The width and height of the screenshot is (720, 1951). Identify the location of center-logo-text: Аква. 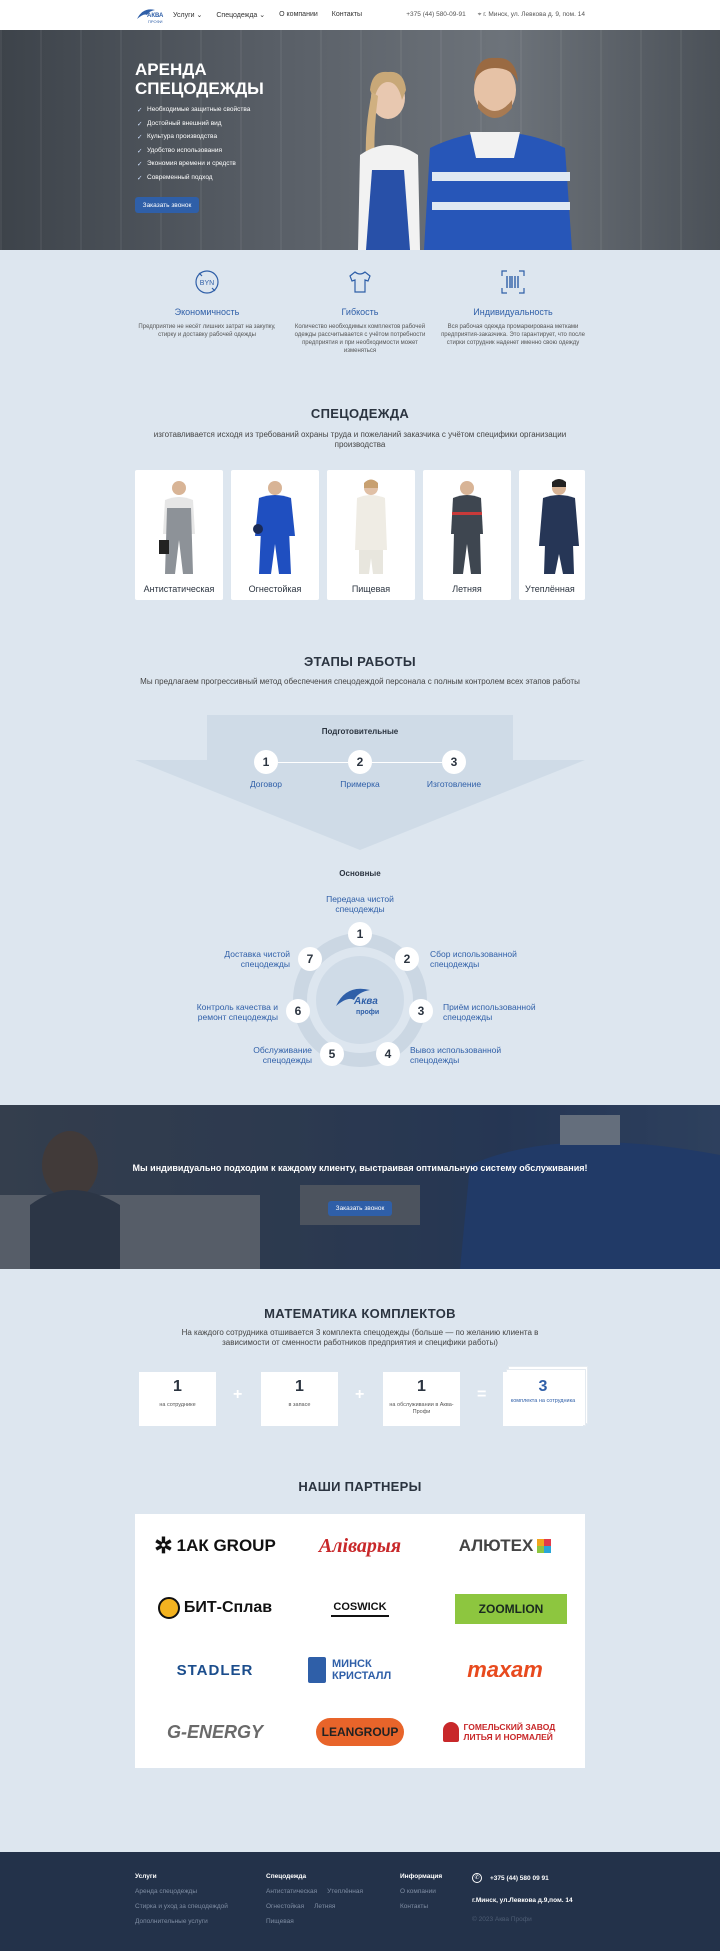
(365, 1001).